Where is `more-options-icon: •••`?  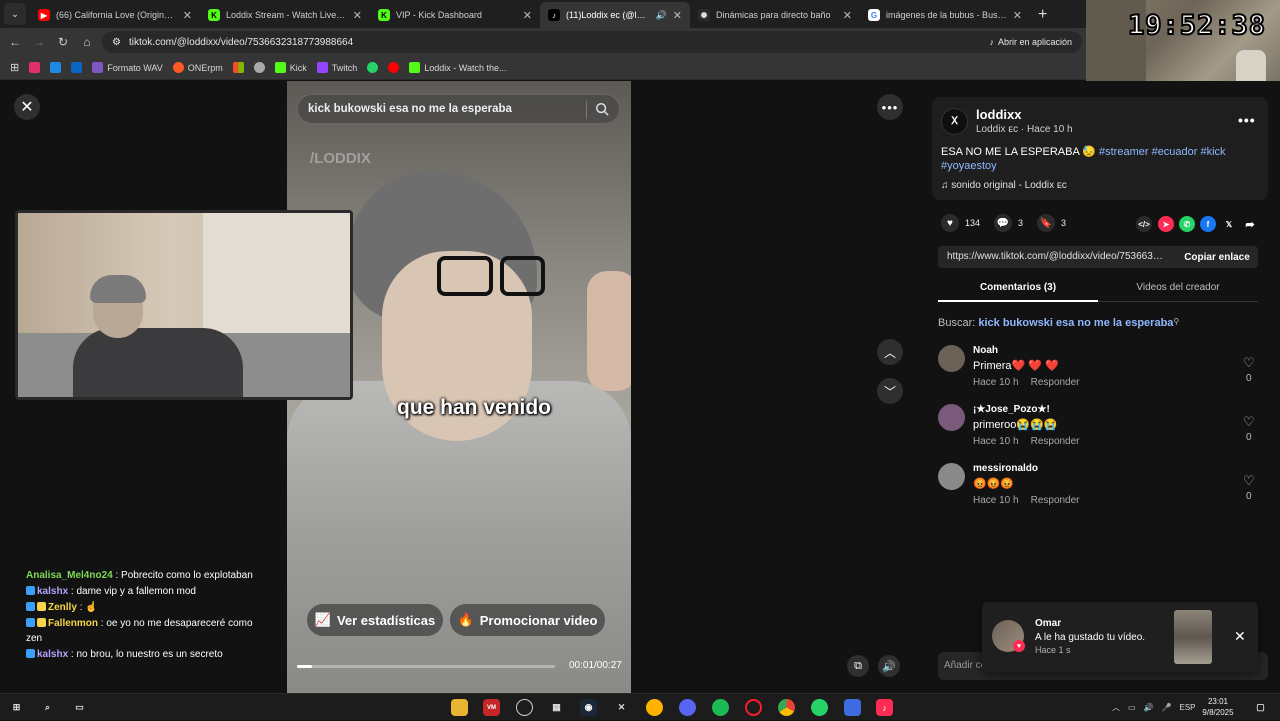 more-options-icon: ••• is located at coordinates (1247, 120).